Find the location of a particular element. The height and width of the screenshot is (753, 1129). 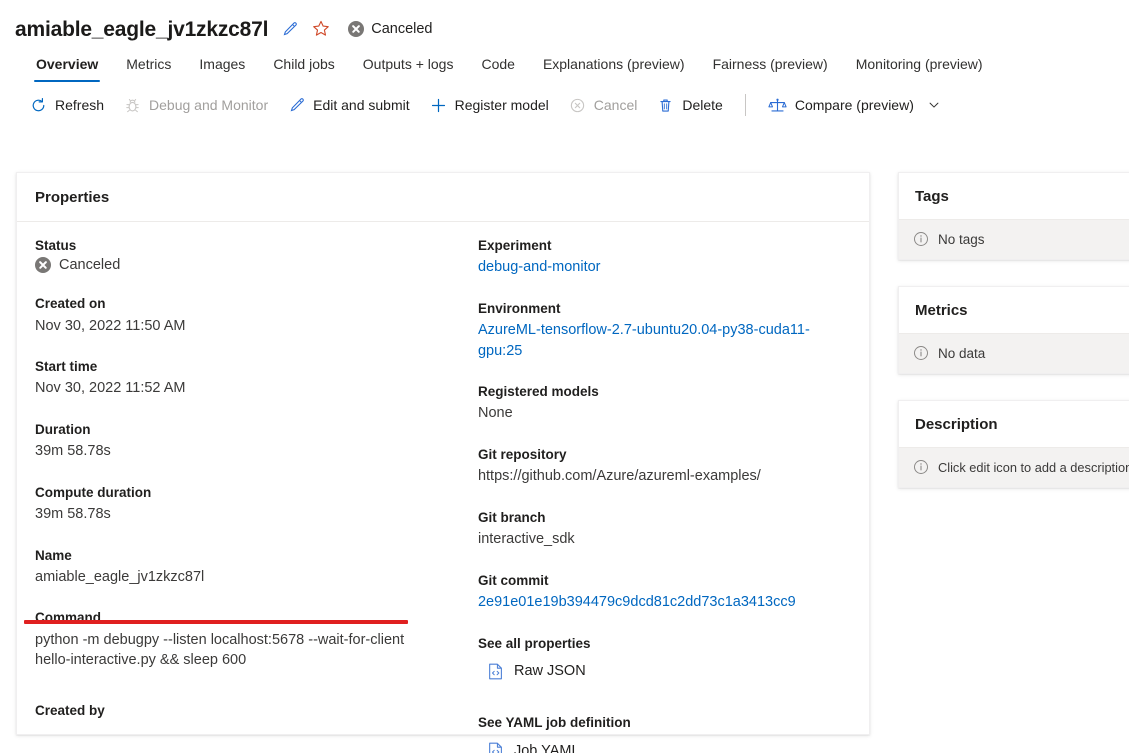

register-model-label: Register model is located at coordinates (501, 105).